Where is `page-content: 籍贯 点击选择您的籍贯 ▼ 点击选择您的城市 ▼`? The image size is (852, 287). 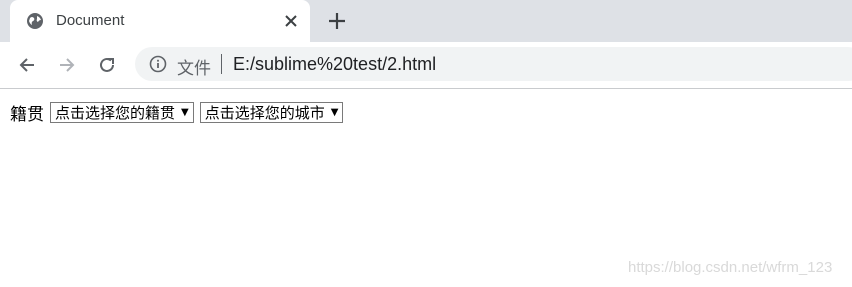
page-content: 籍贯 点击选择您的籍贯 ▼ 点击选择您的城市 ▼ is located at coordinates (179, 112).